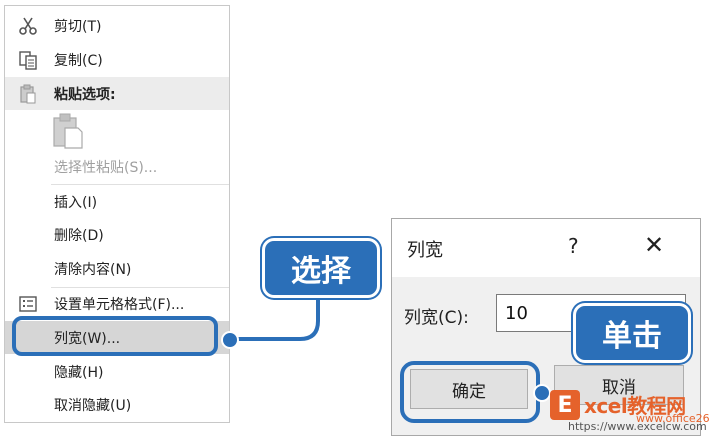 This screenshot has height=438, width=709. I want to click on click-callout-label: 单击, so click(632, 336).